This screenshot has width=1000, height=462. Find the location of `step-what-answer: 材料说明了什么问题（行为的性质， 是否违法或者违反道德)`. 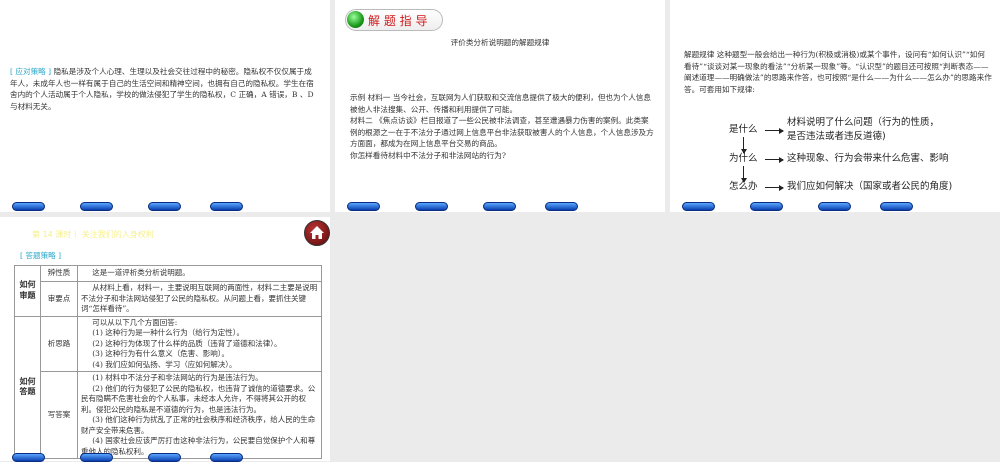

step-what-answer: 材料说明了什么问题（行为的性质， 是否违法或者违反道德) is located at coordinates (863, 130).